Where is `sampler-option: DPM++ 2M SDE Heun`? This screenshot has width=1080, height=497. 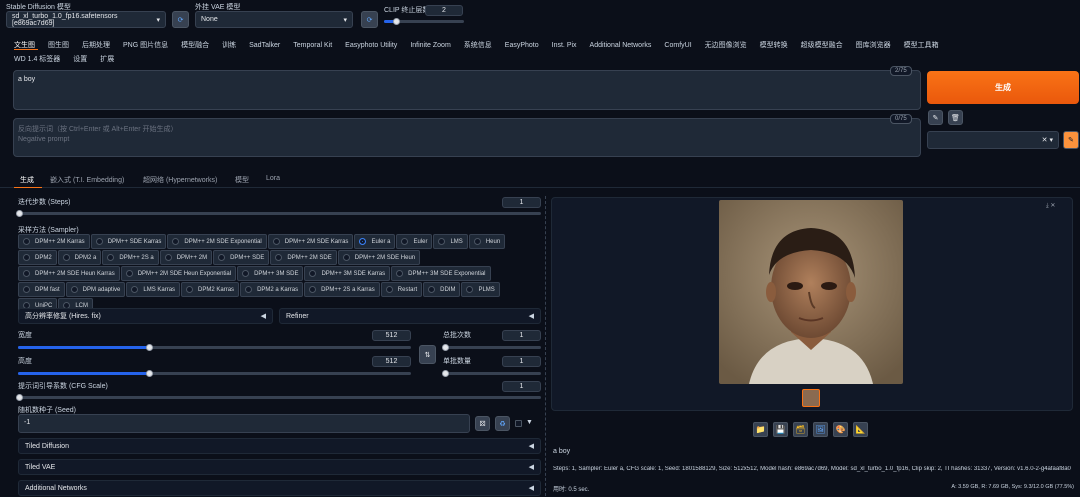
sampler-option: DPM++ 2M SDE Heun is located at coordinates (379, 257).